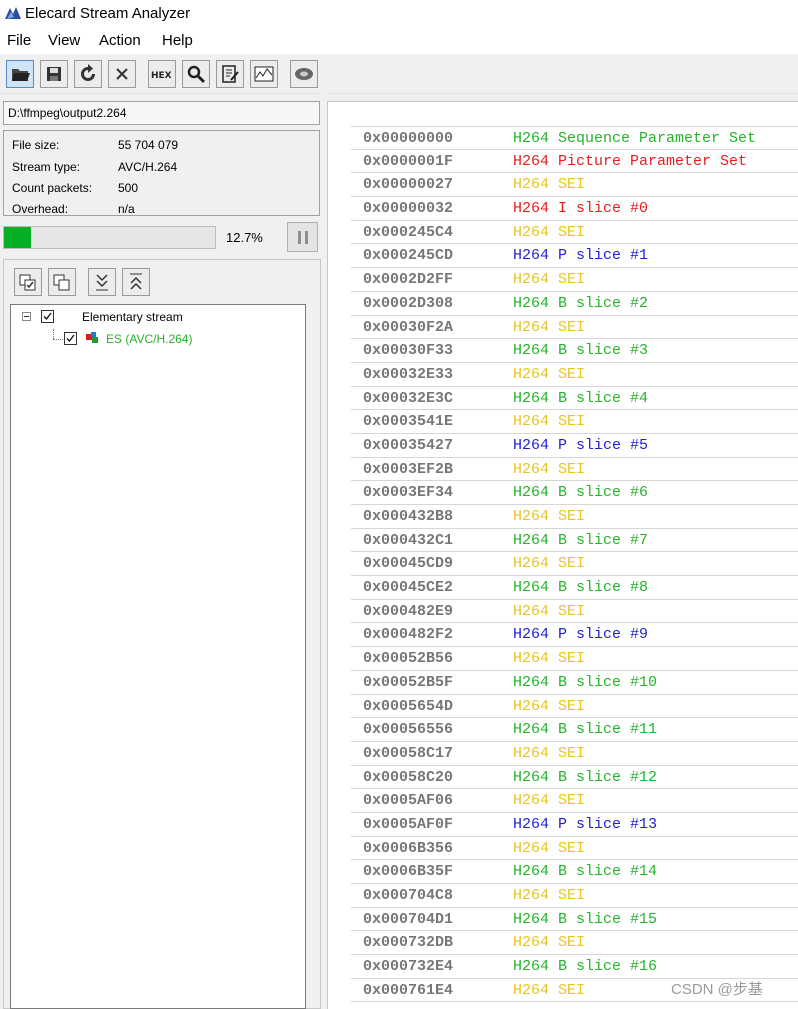 Image resolution: width=798 pixels, height=1009 pixels. What do you see at coordinates (408, 990) in the screenshot?
I see `packet-offset: 0x000761E4` at bounding box center [408, 990].